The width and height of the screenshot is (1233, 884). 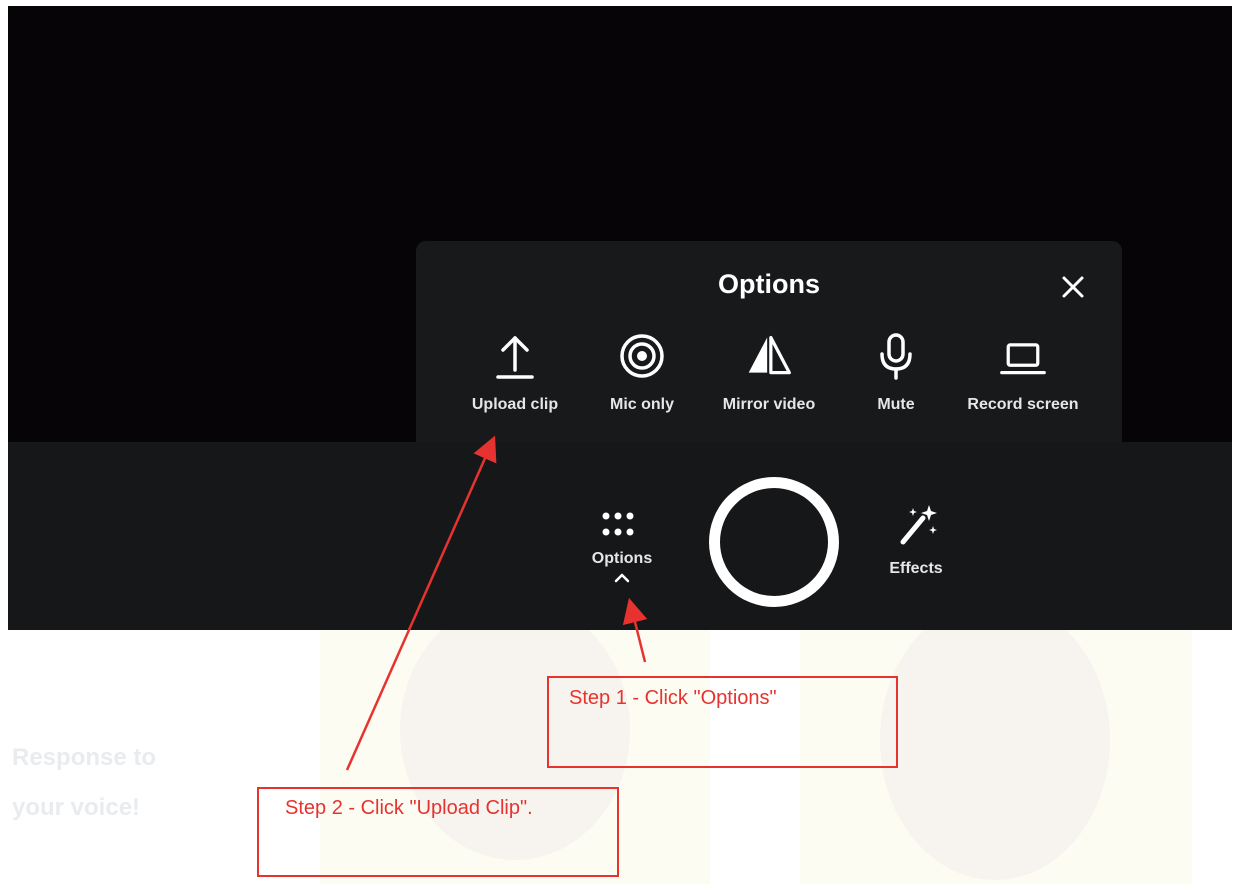 What do you see at coordinates (421, 603) in the screenshot?
I see `step2-arrow` at bounding box center [421, 603].